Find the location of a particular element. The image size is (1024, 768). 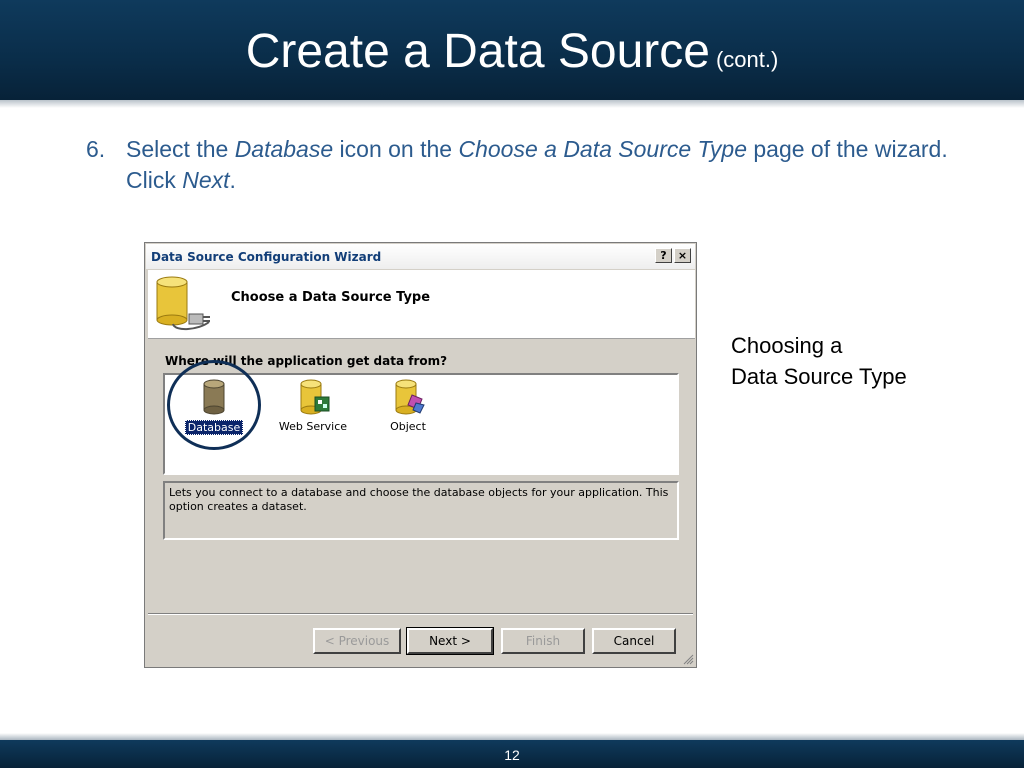

wizard-title: Data Source Configuration Wizard is located at coordinates (266, 257).